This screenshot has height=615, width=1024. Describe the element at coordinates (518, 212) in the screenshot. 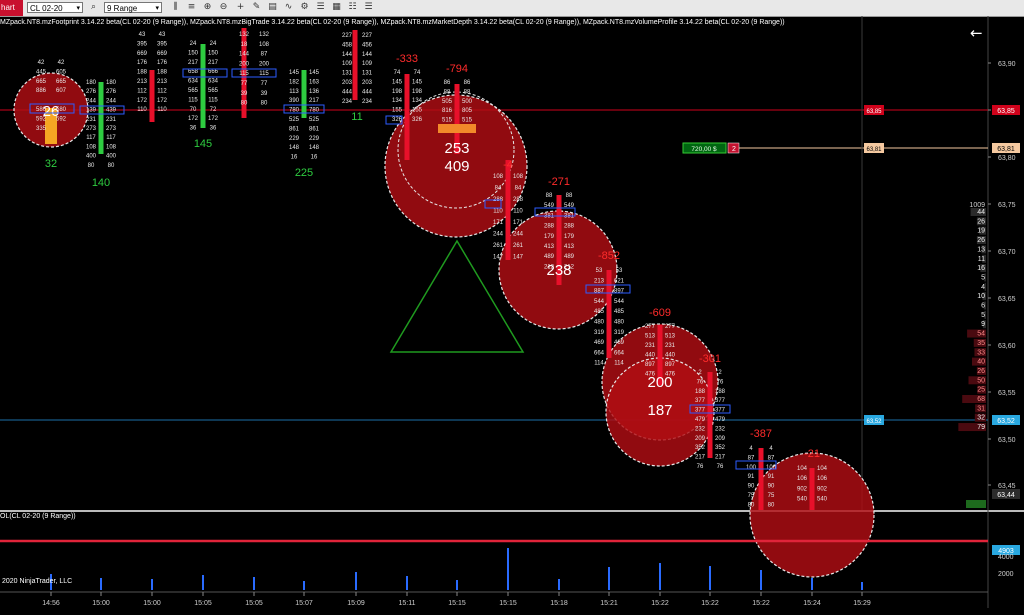

I see `ask-value: 110` at that location.